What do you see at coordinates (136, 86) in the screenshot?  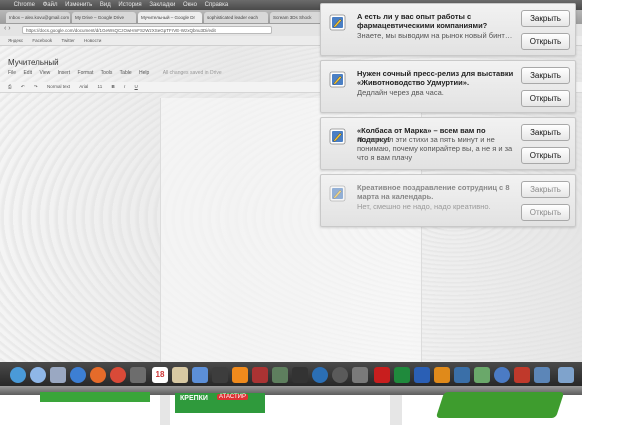 I see `underline-icon: U` at bounding box center [136, 86].